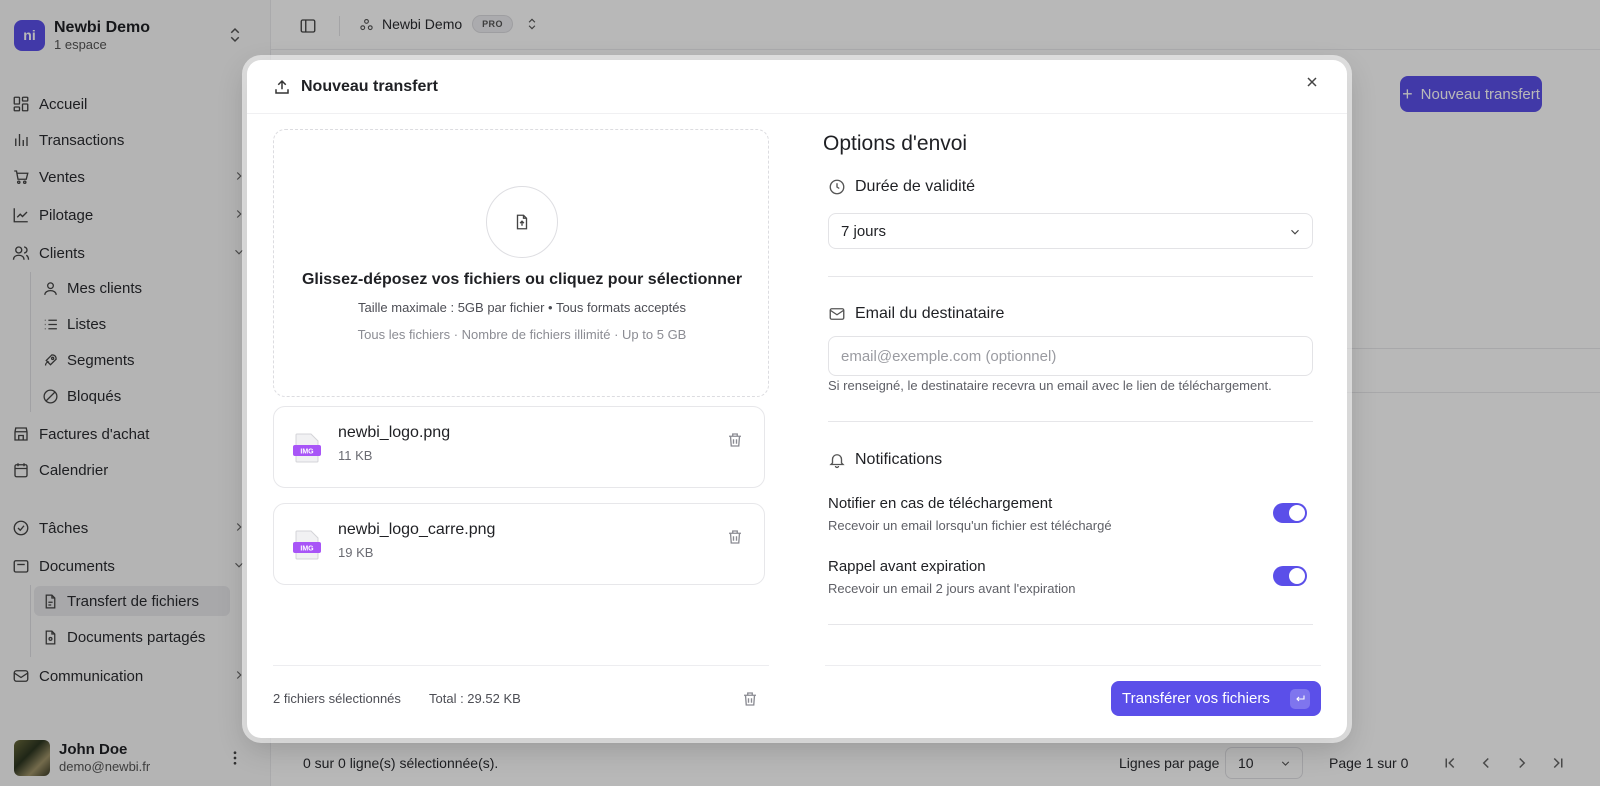 The height and width of the screenshot is (786, 1600). I want to click on notifications-label: Notifications, so click(899, 459).